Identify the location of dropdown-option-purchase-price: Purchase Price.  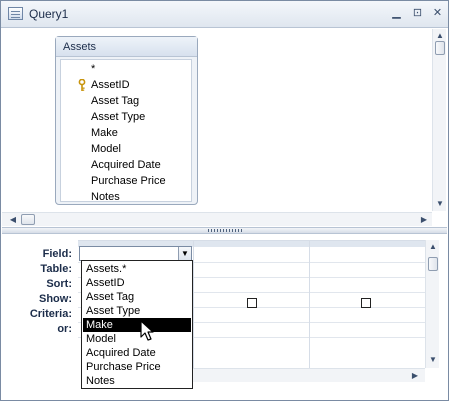
(137, 367).